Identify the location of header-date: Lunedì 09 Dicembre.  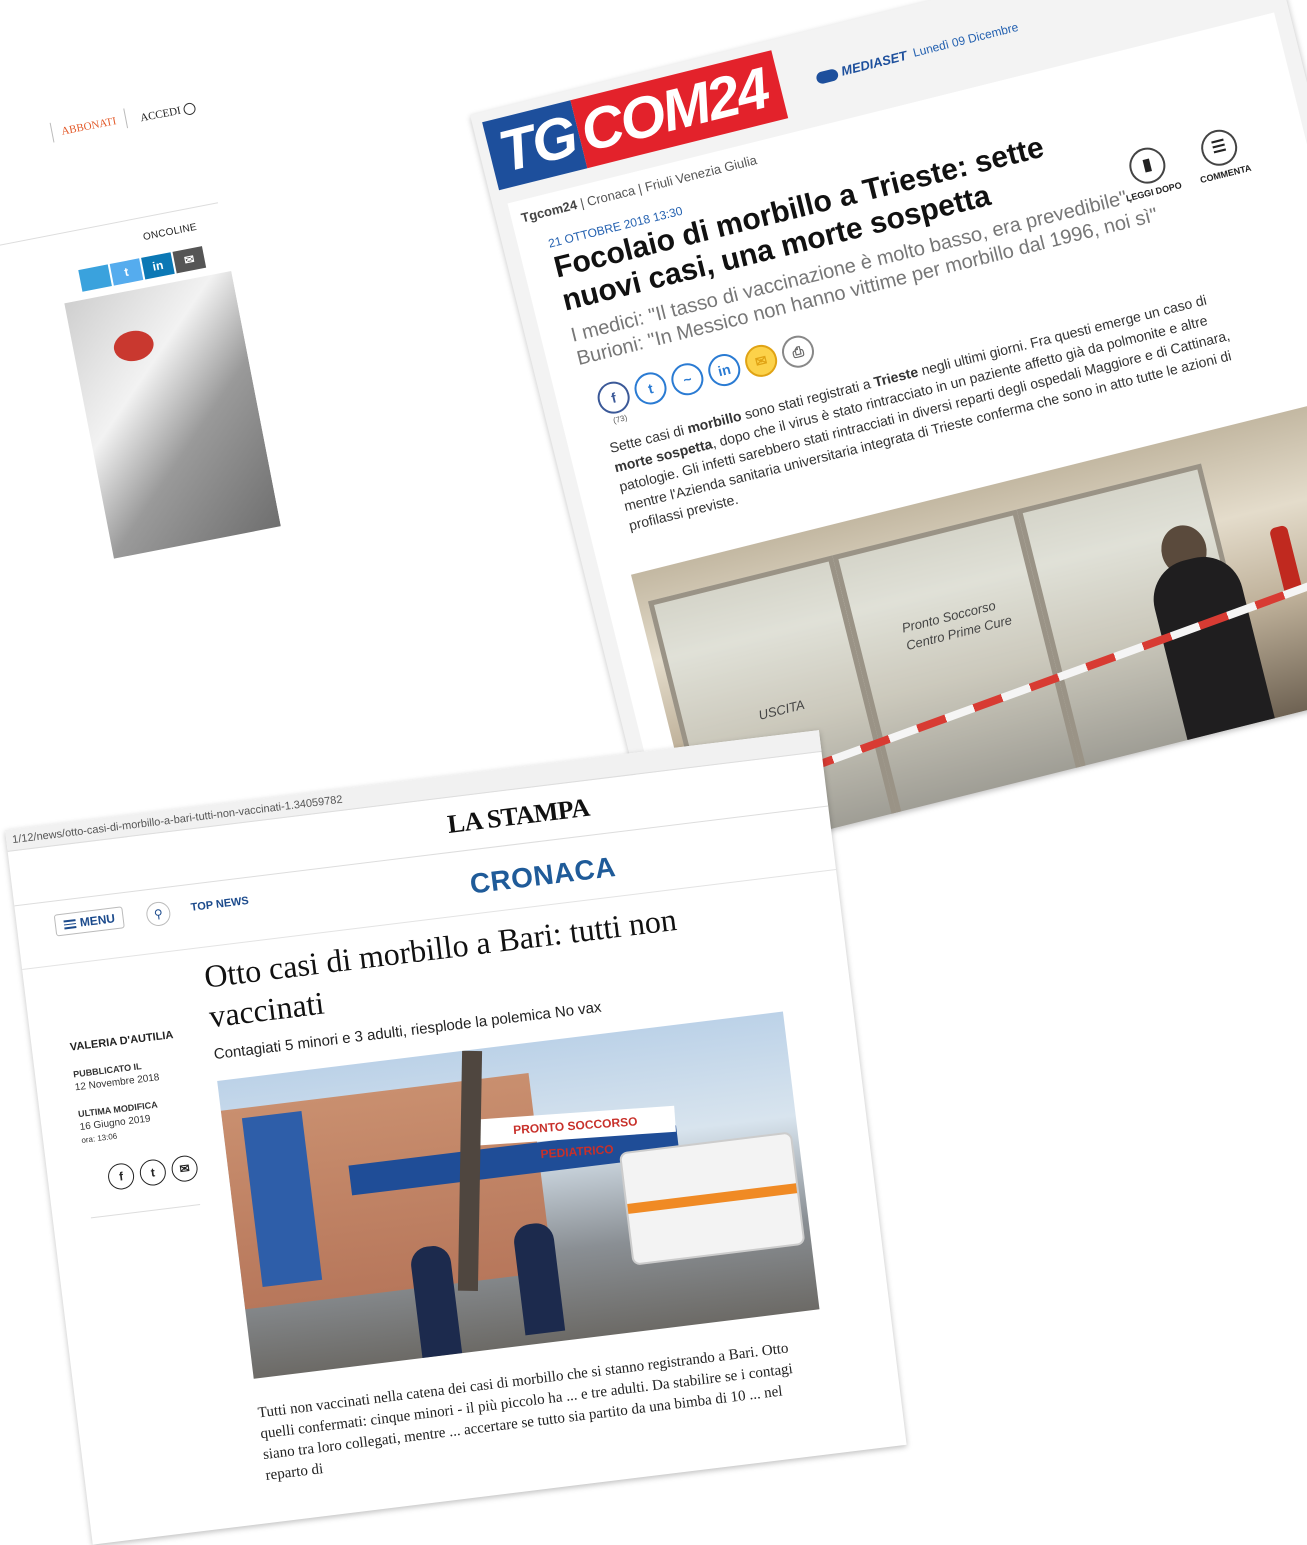
(965, 40).